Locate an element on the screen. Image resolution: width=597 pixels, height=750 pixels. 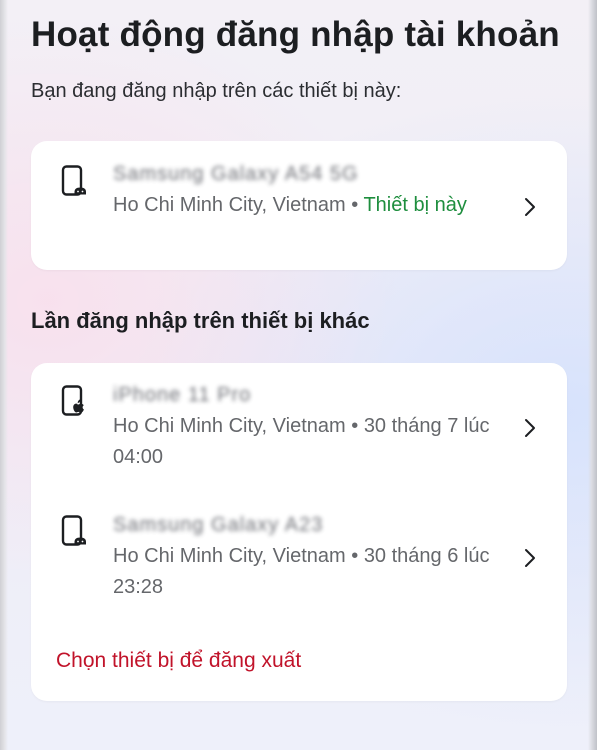
this-device-badge: Thiết bị này is located at coordinates (415, 205).